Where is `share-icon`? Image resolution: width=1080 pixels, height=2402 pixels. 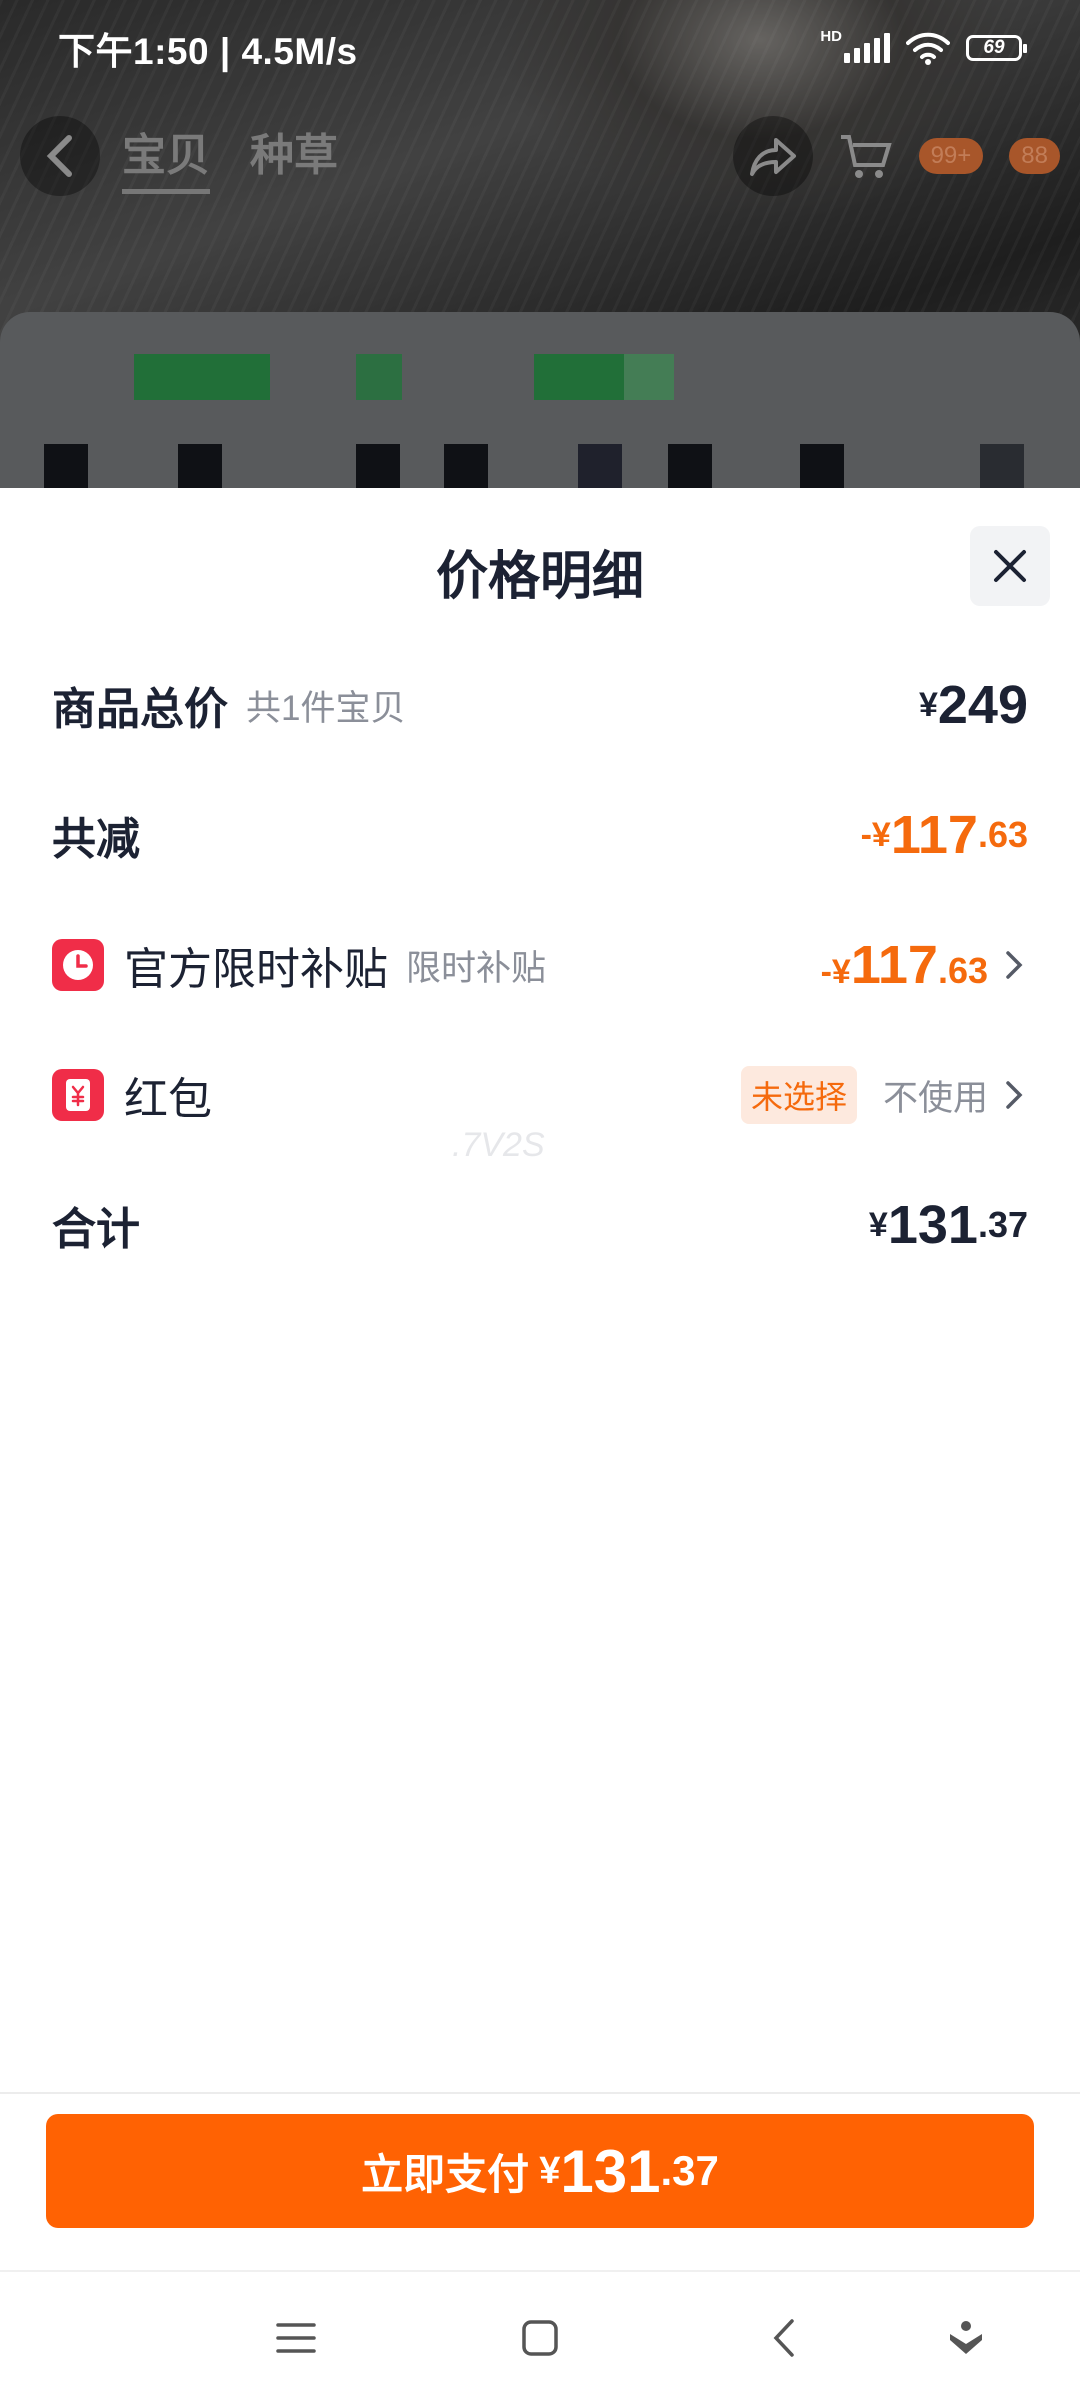 share-icon is located at coordinates (772, 157).